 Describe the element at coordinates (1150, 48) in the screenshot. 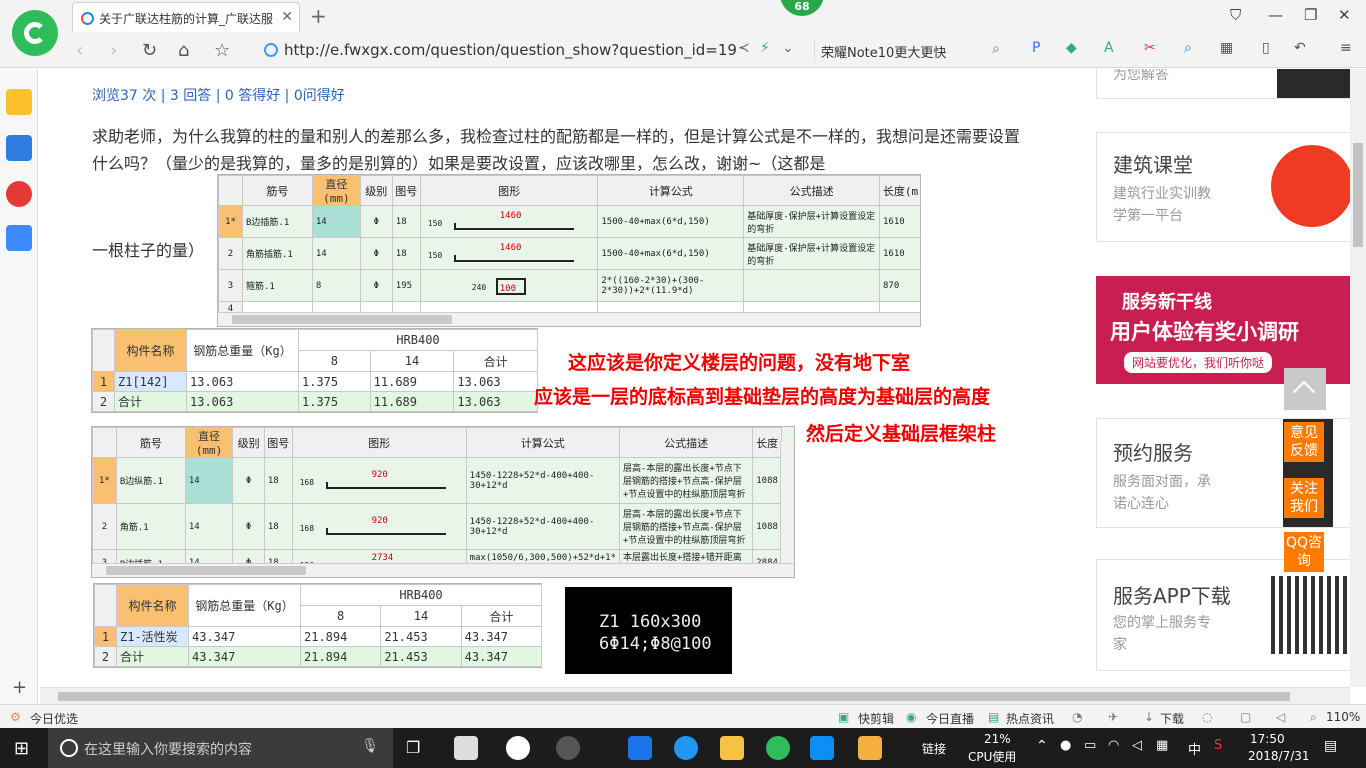

I see `scissors-icon: ✂` at that location.